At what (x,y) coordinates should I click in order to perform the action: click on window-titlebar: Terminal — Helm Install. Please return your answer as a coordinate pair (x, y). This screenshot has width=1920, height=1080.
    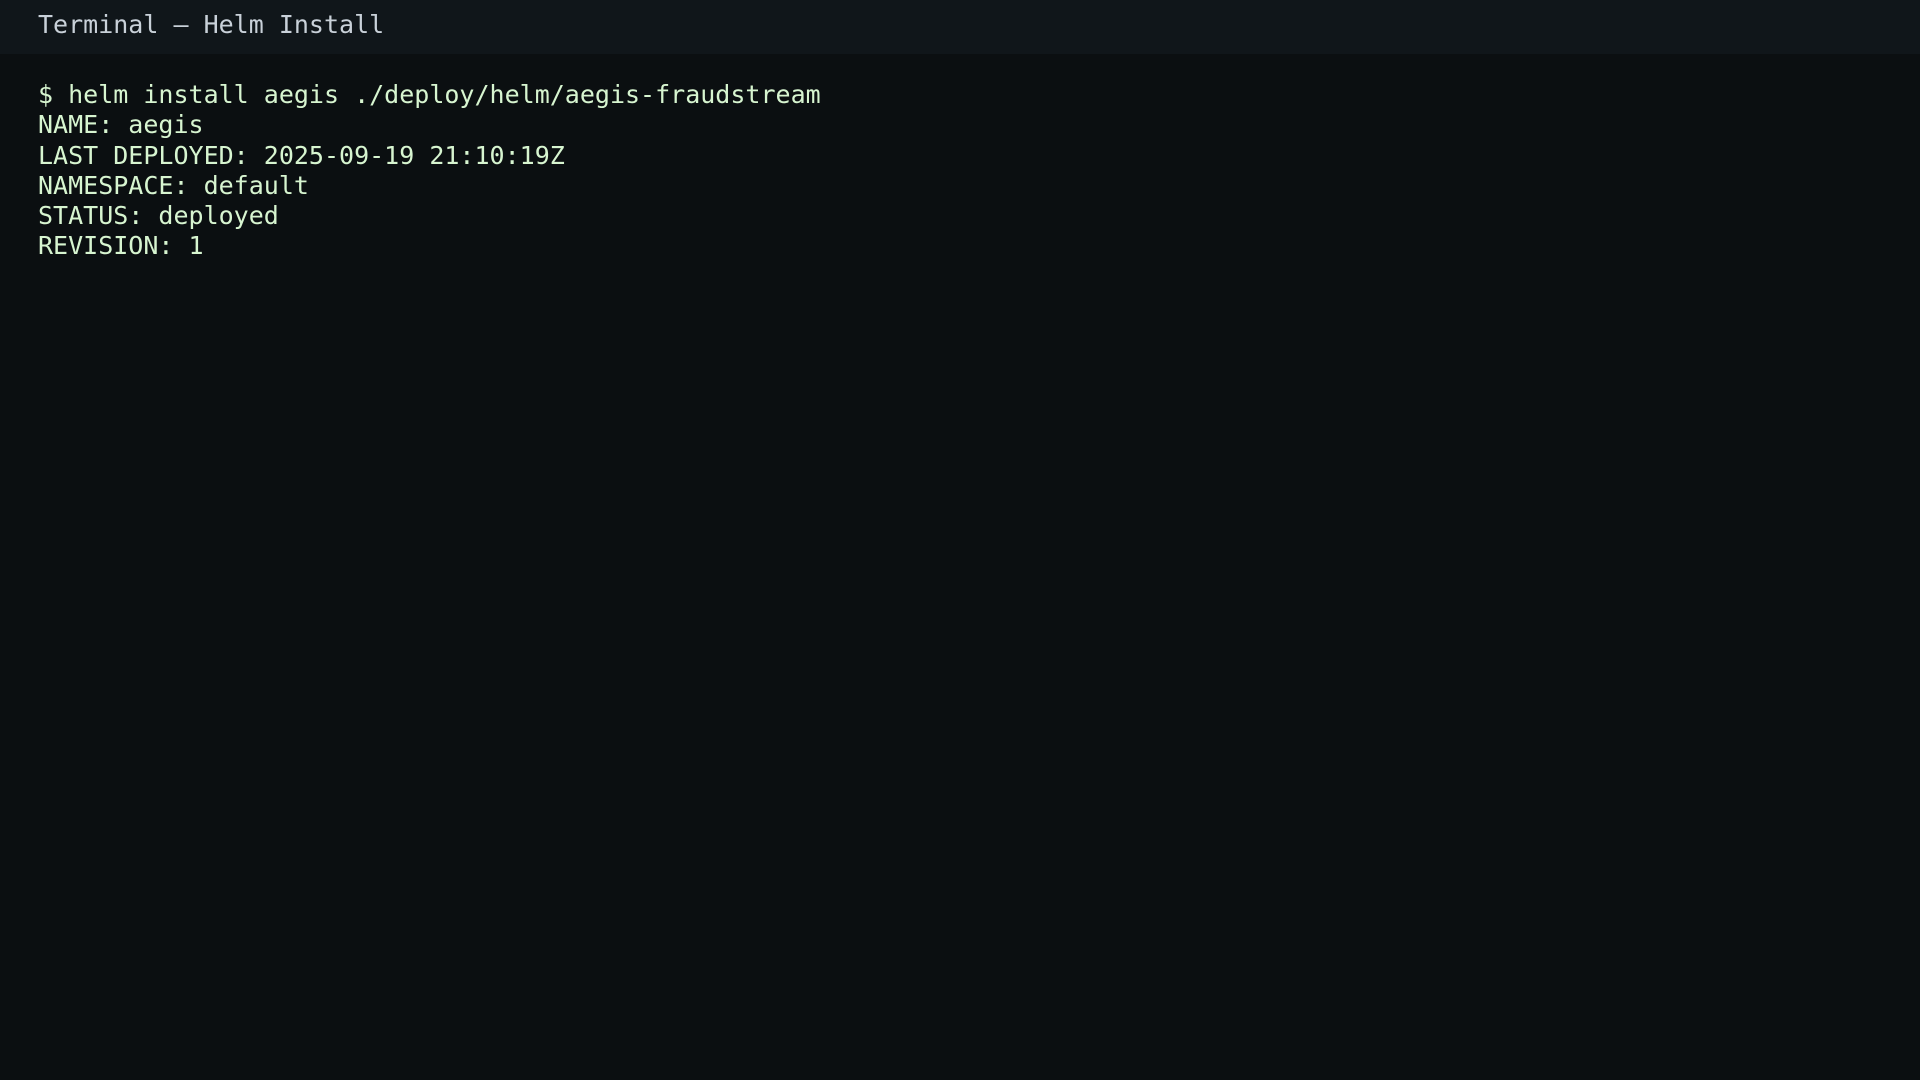
    Looking at the image, I should click on (960, 27).